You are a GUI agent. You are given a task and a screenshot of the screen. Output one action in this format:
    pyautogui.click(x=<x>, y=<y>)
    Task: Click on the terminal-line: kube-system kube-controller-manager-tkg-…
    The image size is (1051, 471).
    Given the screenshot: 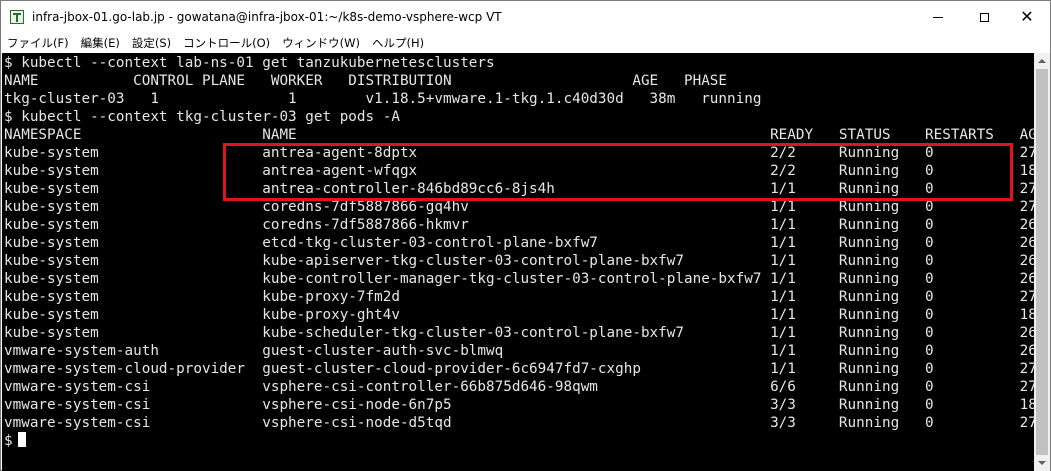 What is the action you would take?
    pyautogui.click(x=519, y=279)
    